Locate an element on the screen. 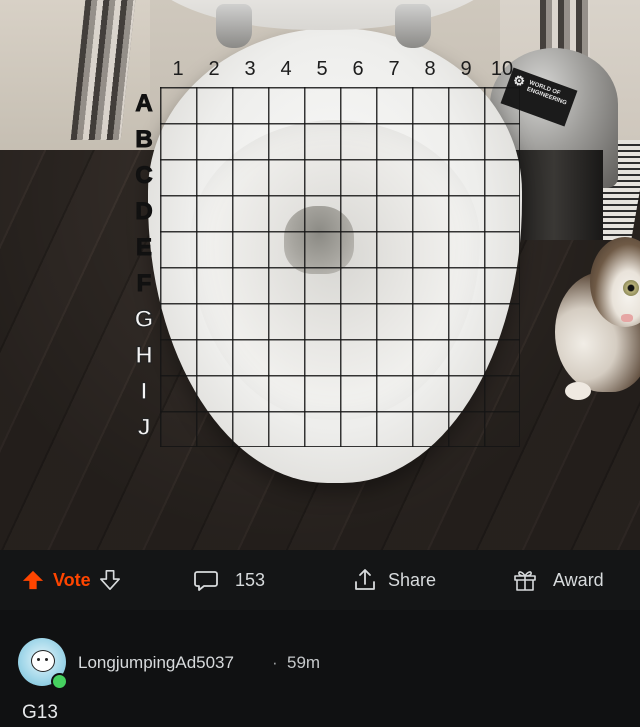 Image resolution: width=640 pixels, height=727 pixels. cat-nose is located at coordinates (627, 318).